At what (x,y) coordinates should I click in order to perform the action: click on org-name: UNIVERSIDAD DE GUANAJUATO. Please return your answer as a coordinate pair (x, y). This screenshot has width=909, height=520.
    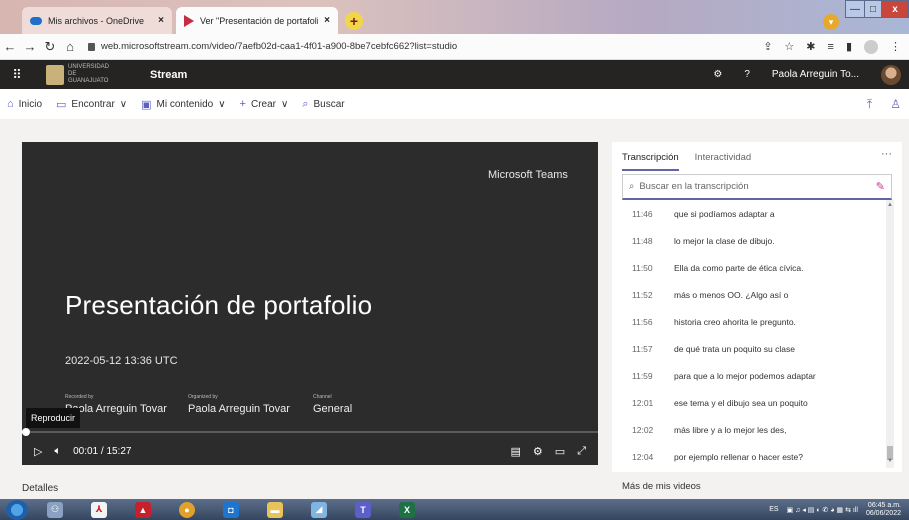
    Looking at the image, I should click on (89, 74).